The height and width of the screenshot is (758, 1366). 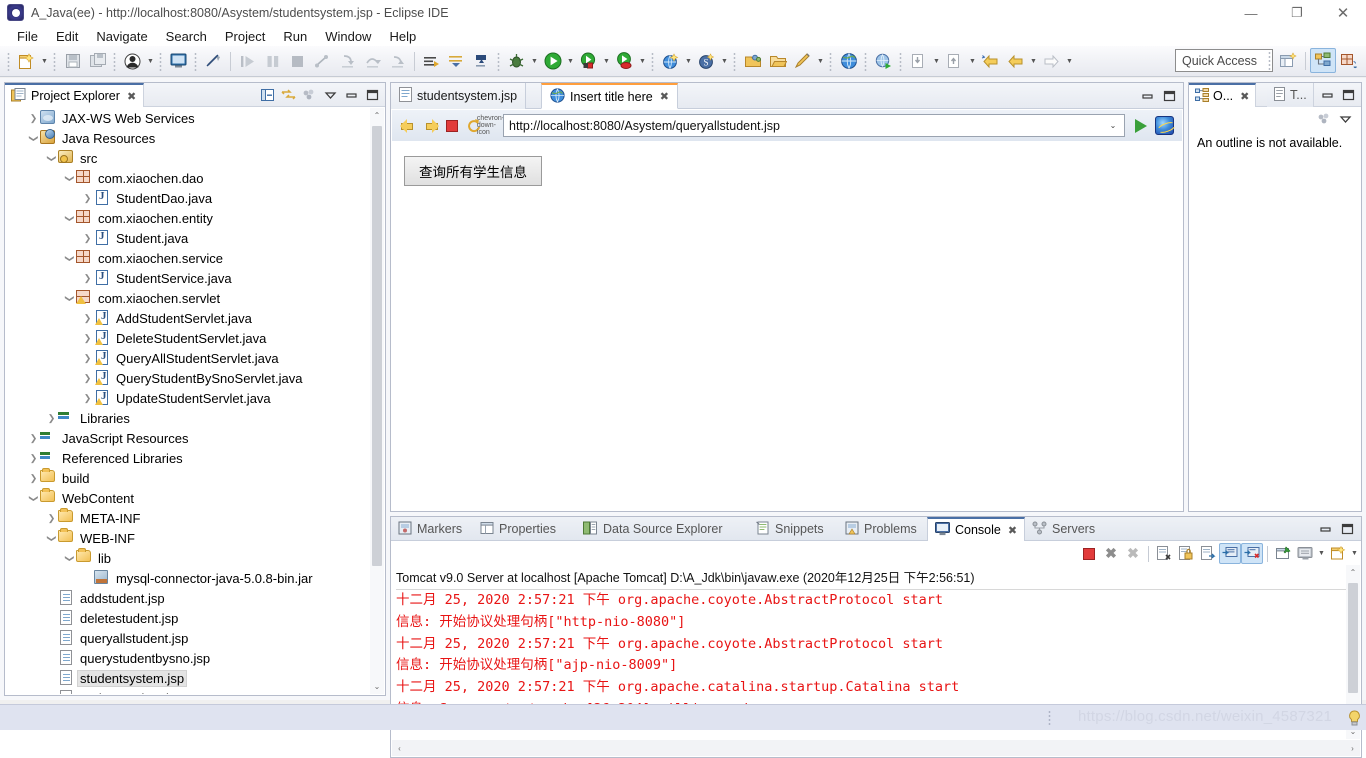 I want to click on minimize-window-button: —, so click(x=1251, y=13).